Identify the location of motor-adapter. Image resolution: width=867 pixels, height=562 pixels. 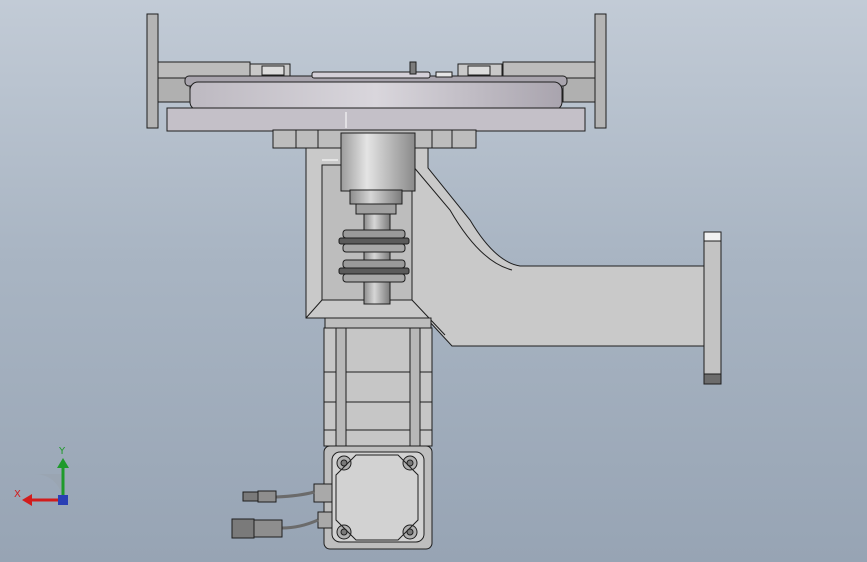
(378, 323).